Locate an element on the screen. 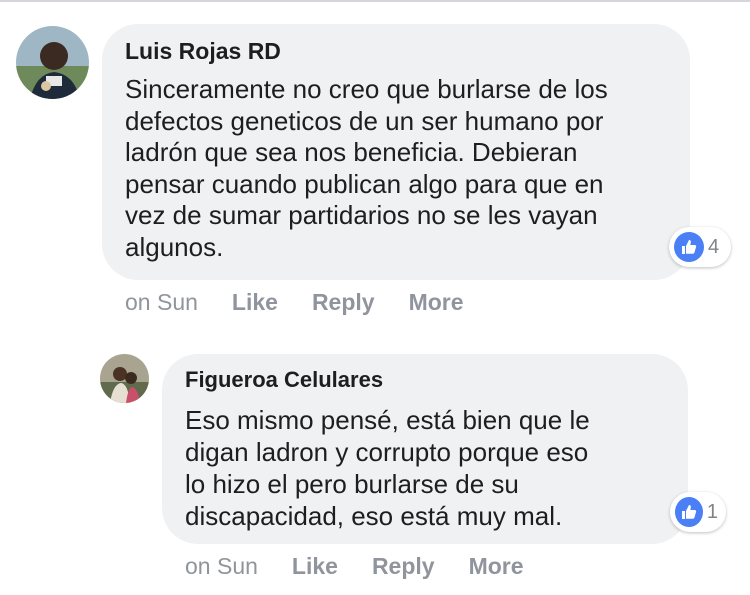 The width and height of the screenshot is (750, 595). avatar-figueroa-celulares is located at coordinates (124, 378).